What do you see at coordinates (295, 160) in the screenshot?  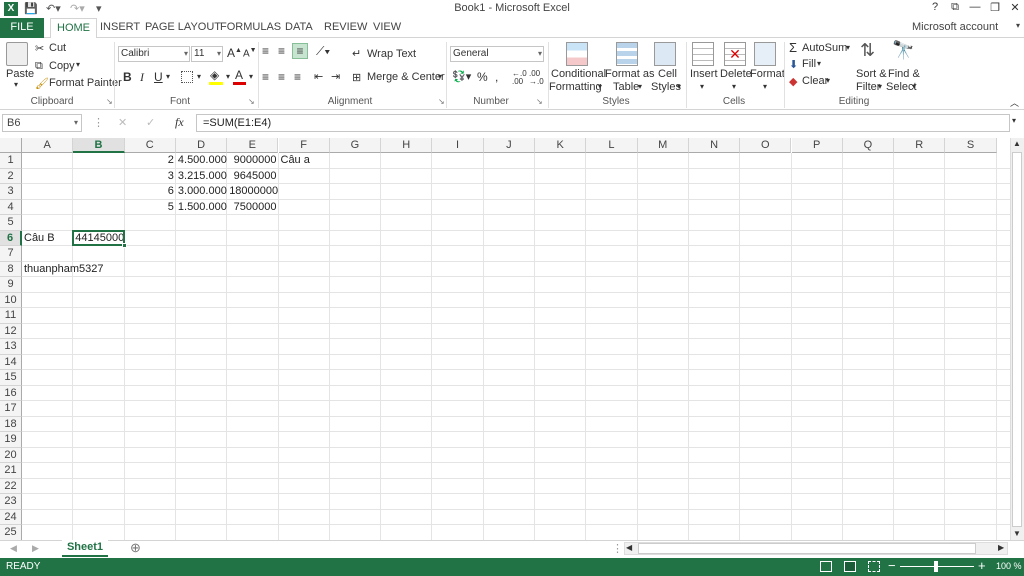 I see `cell-f1: Câu a` at bounding box center [295, 160].